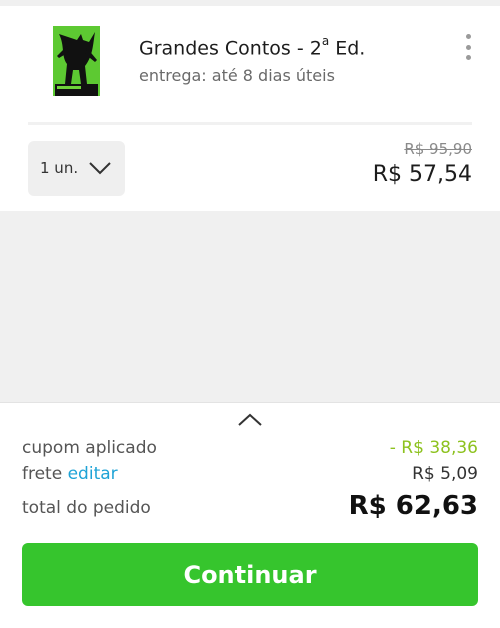 The image size is (500, 628). I want to click on divider, so click(250, 123).